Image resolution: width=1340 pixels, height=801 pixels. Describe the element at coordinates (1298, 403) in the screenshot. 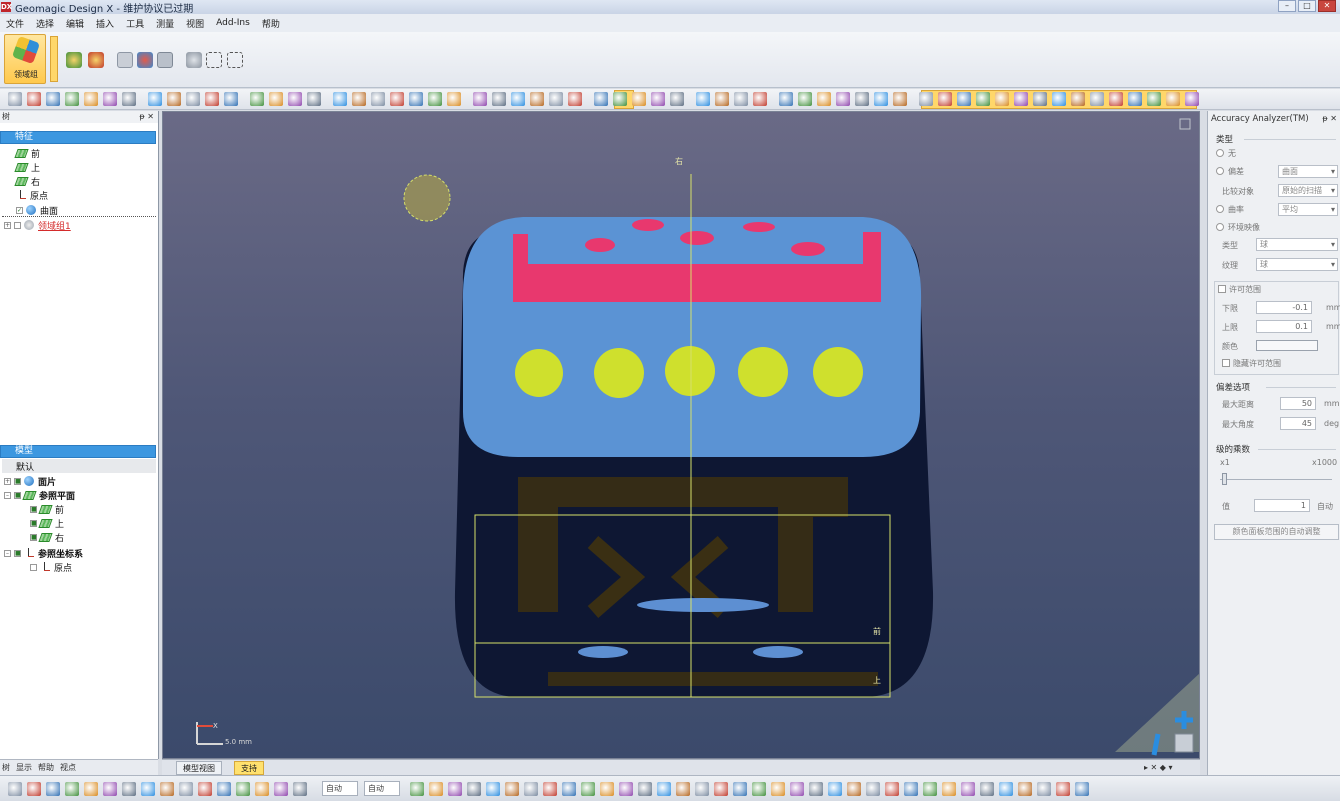

I see `max-distance-input: 50` at that location.